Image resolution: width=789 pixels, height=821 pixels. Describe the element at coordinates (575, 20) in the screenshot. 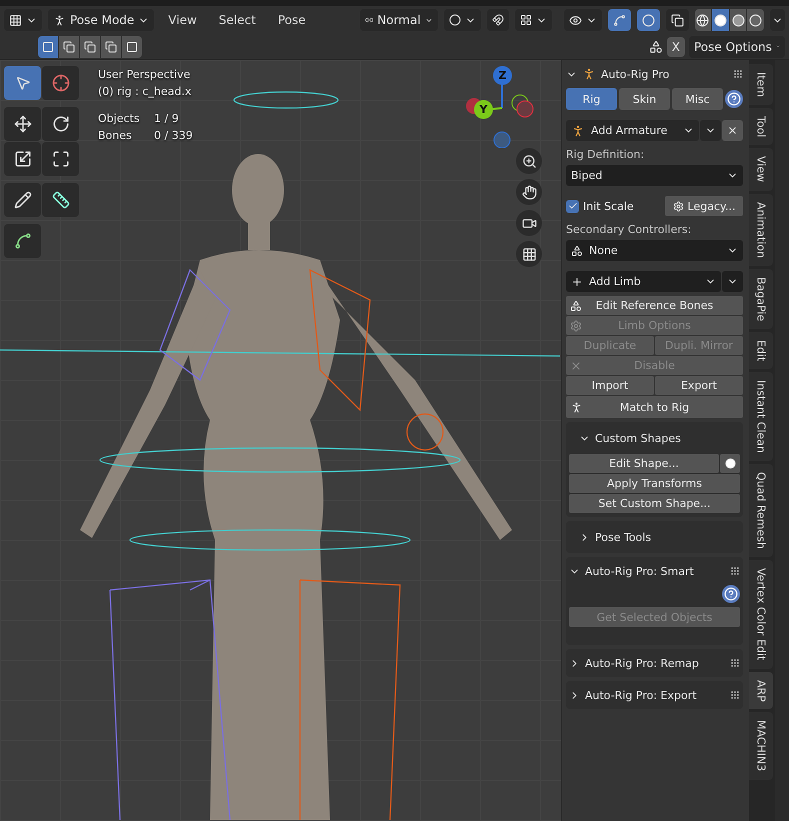

I see `eye-icon` at that location.